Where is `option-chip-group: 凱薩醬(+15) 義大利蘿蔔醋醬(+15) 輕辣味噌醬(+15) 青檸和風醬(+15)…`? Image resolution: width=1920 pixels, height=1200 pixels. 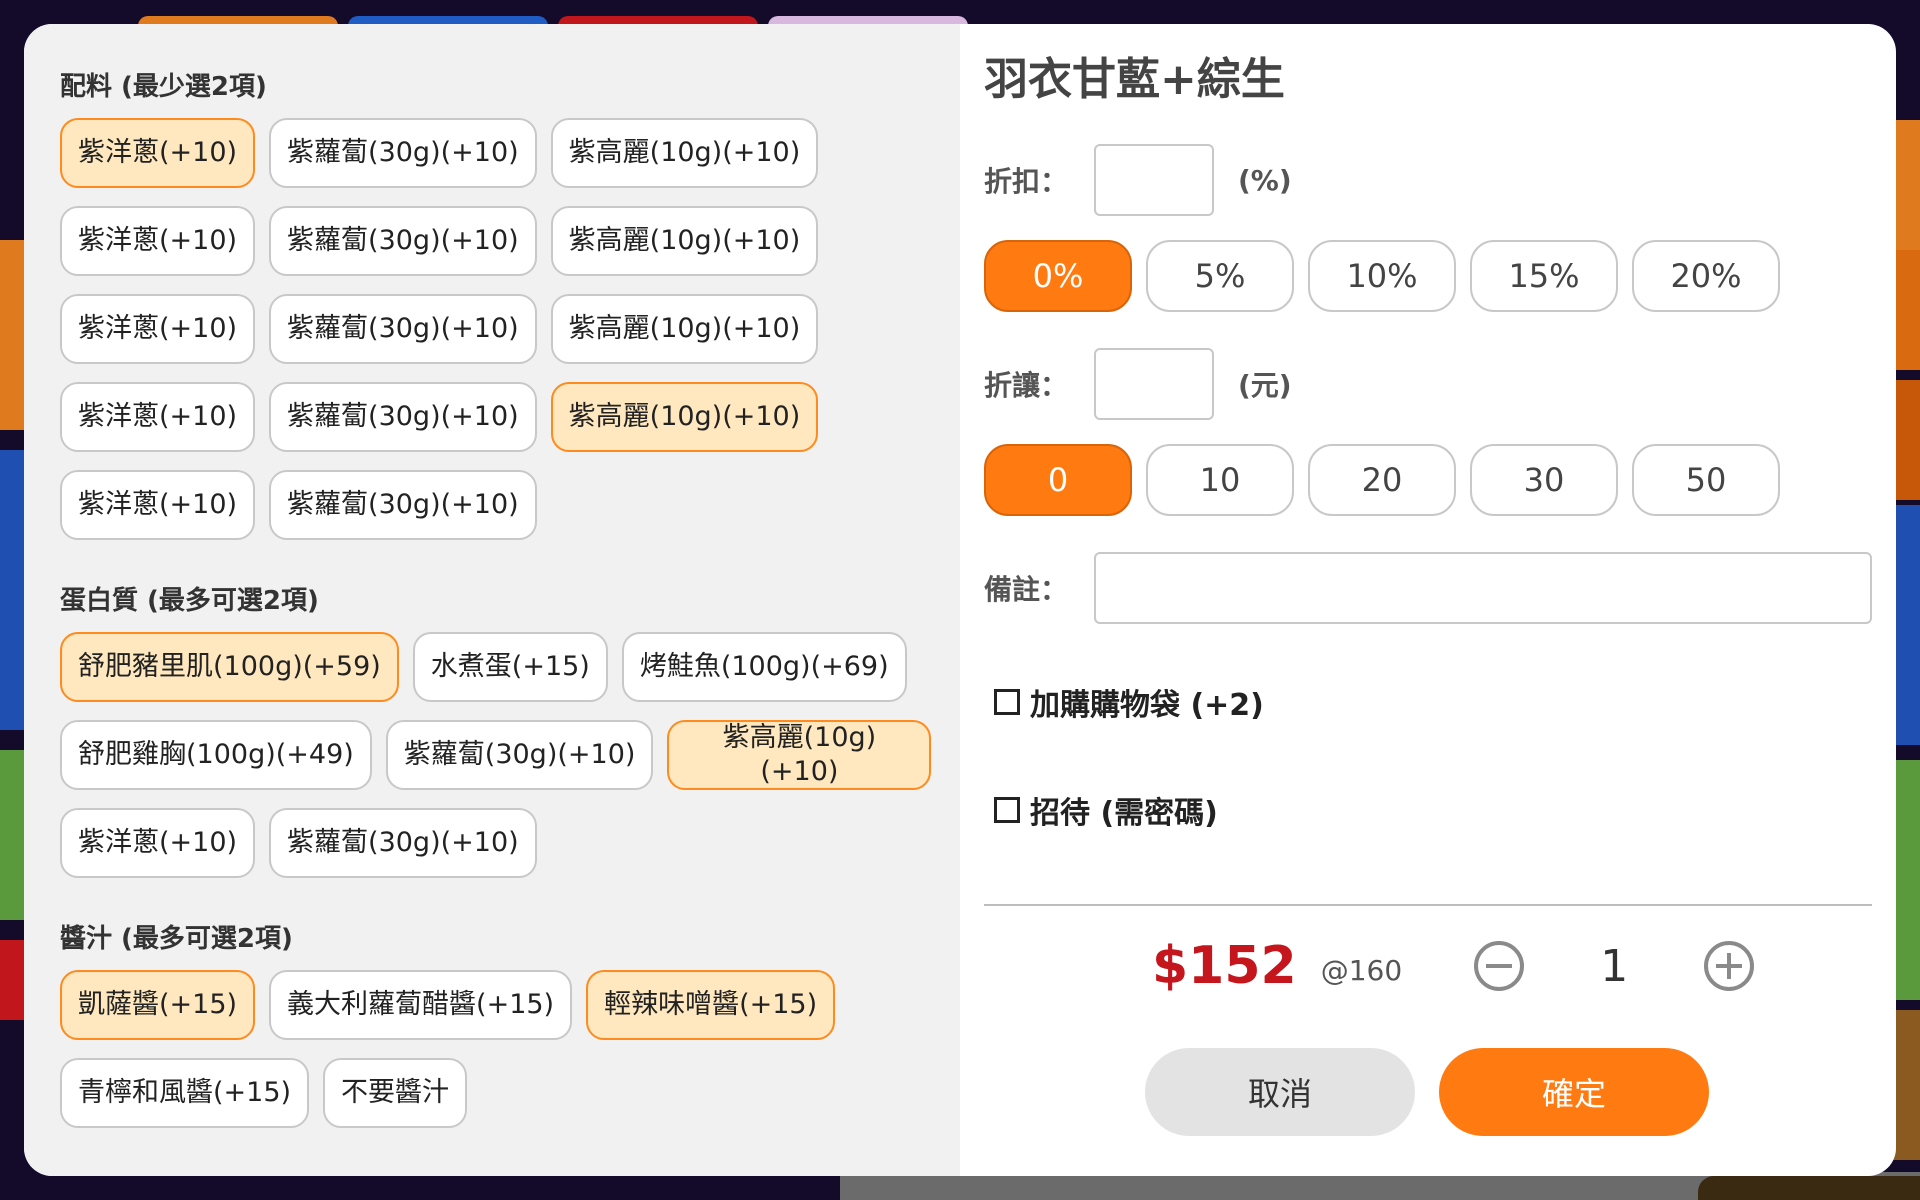 option-chip-group: 凱薩醬(+15) 義大利蘿蔔醋醬(+15) 輕辣味噌醬(+15) 青檸和風醬(+15)… is located at coordinates (500, 1049).